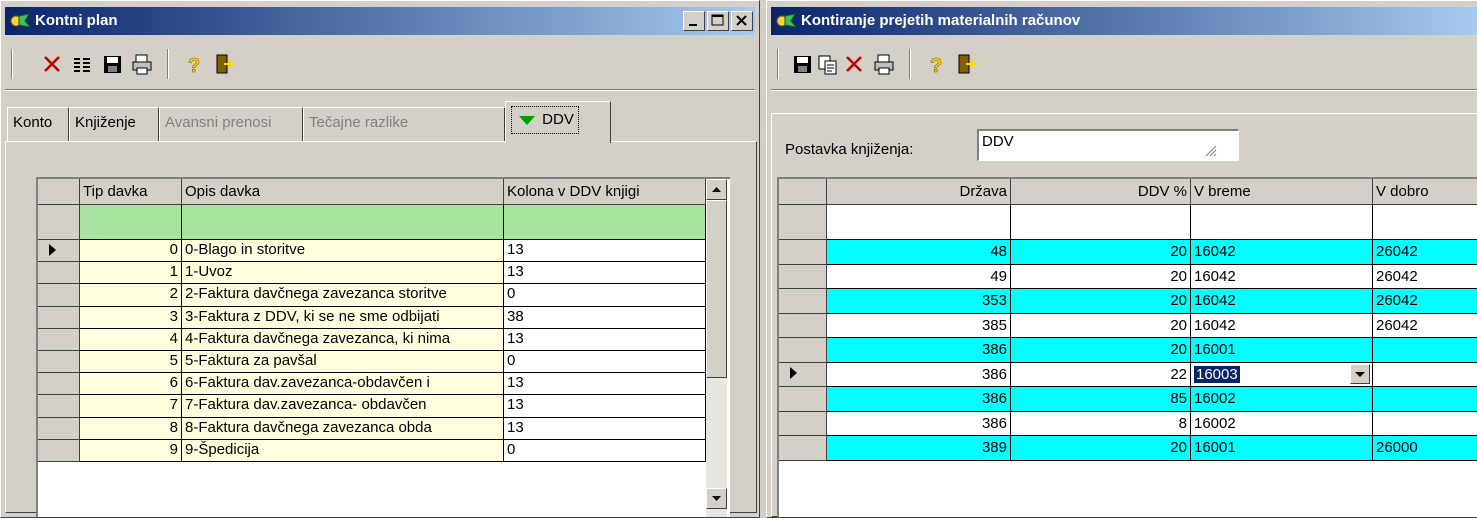  Describe the element at coordinates (343, 339) in the screenshot. I see `grid-cell: 4-Faktura davčnega zavezanca, ki nima` at that location.